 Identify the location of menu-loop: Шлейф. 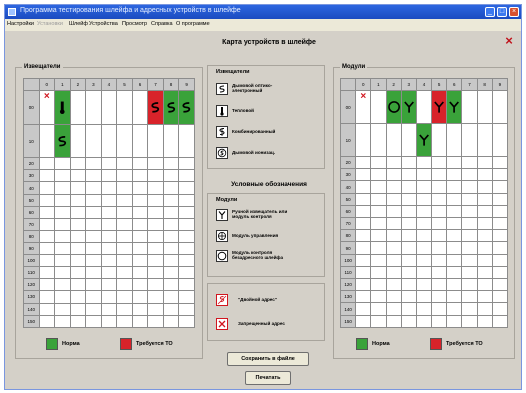
(78, 24).